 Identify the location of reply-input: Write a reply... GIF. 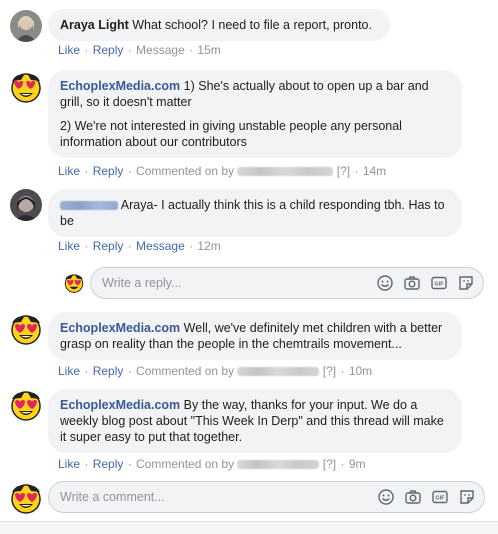
(287, 283).